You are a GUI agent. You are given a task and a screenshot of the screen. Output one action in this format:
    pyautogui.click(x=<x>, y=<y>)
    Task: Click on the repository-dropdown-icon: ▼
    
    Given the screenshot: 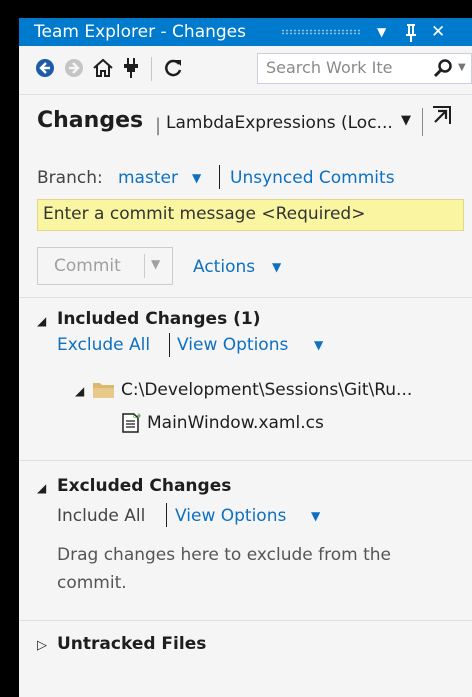 What is the action you would take?
    pyautogui.click(x=406, y=120)
    